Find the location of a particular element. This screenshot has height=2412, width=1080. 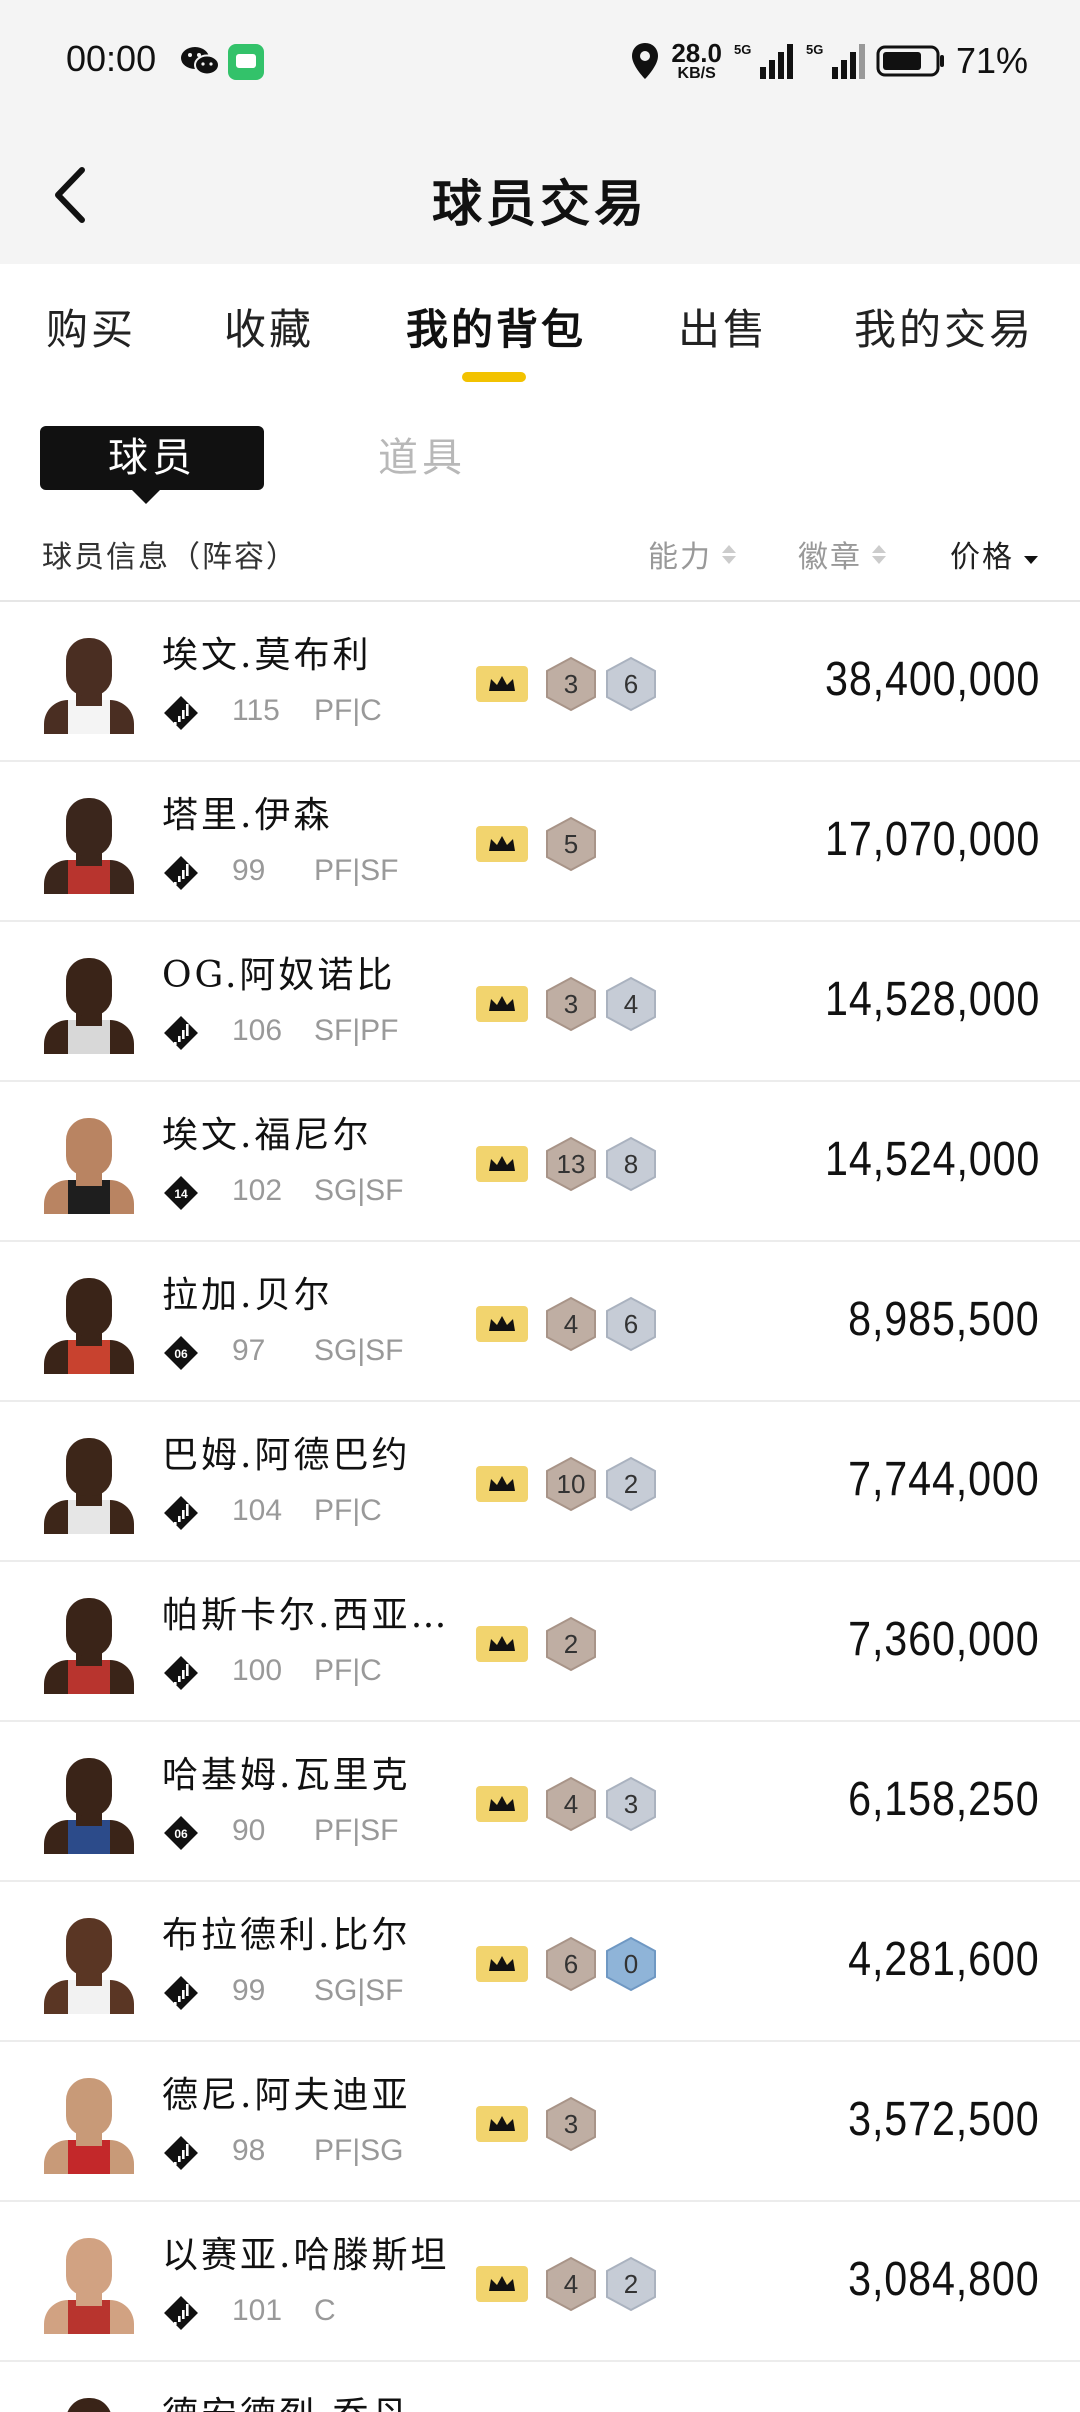

player-position: C is located at coordinates (325, 2310).